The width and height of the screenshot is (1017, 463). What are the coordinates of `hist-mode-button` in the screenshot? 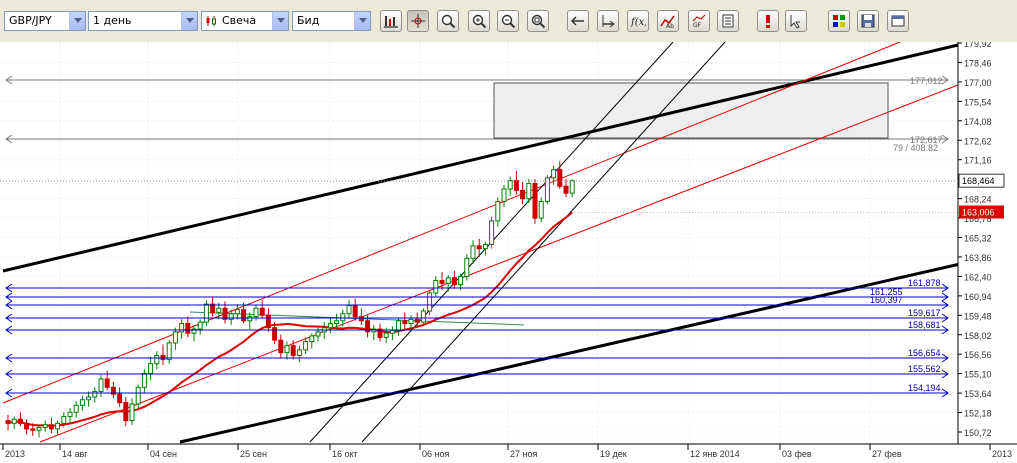 It's located at (391, 21).